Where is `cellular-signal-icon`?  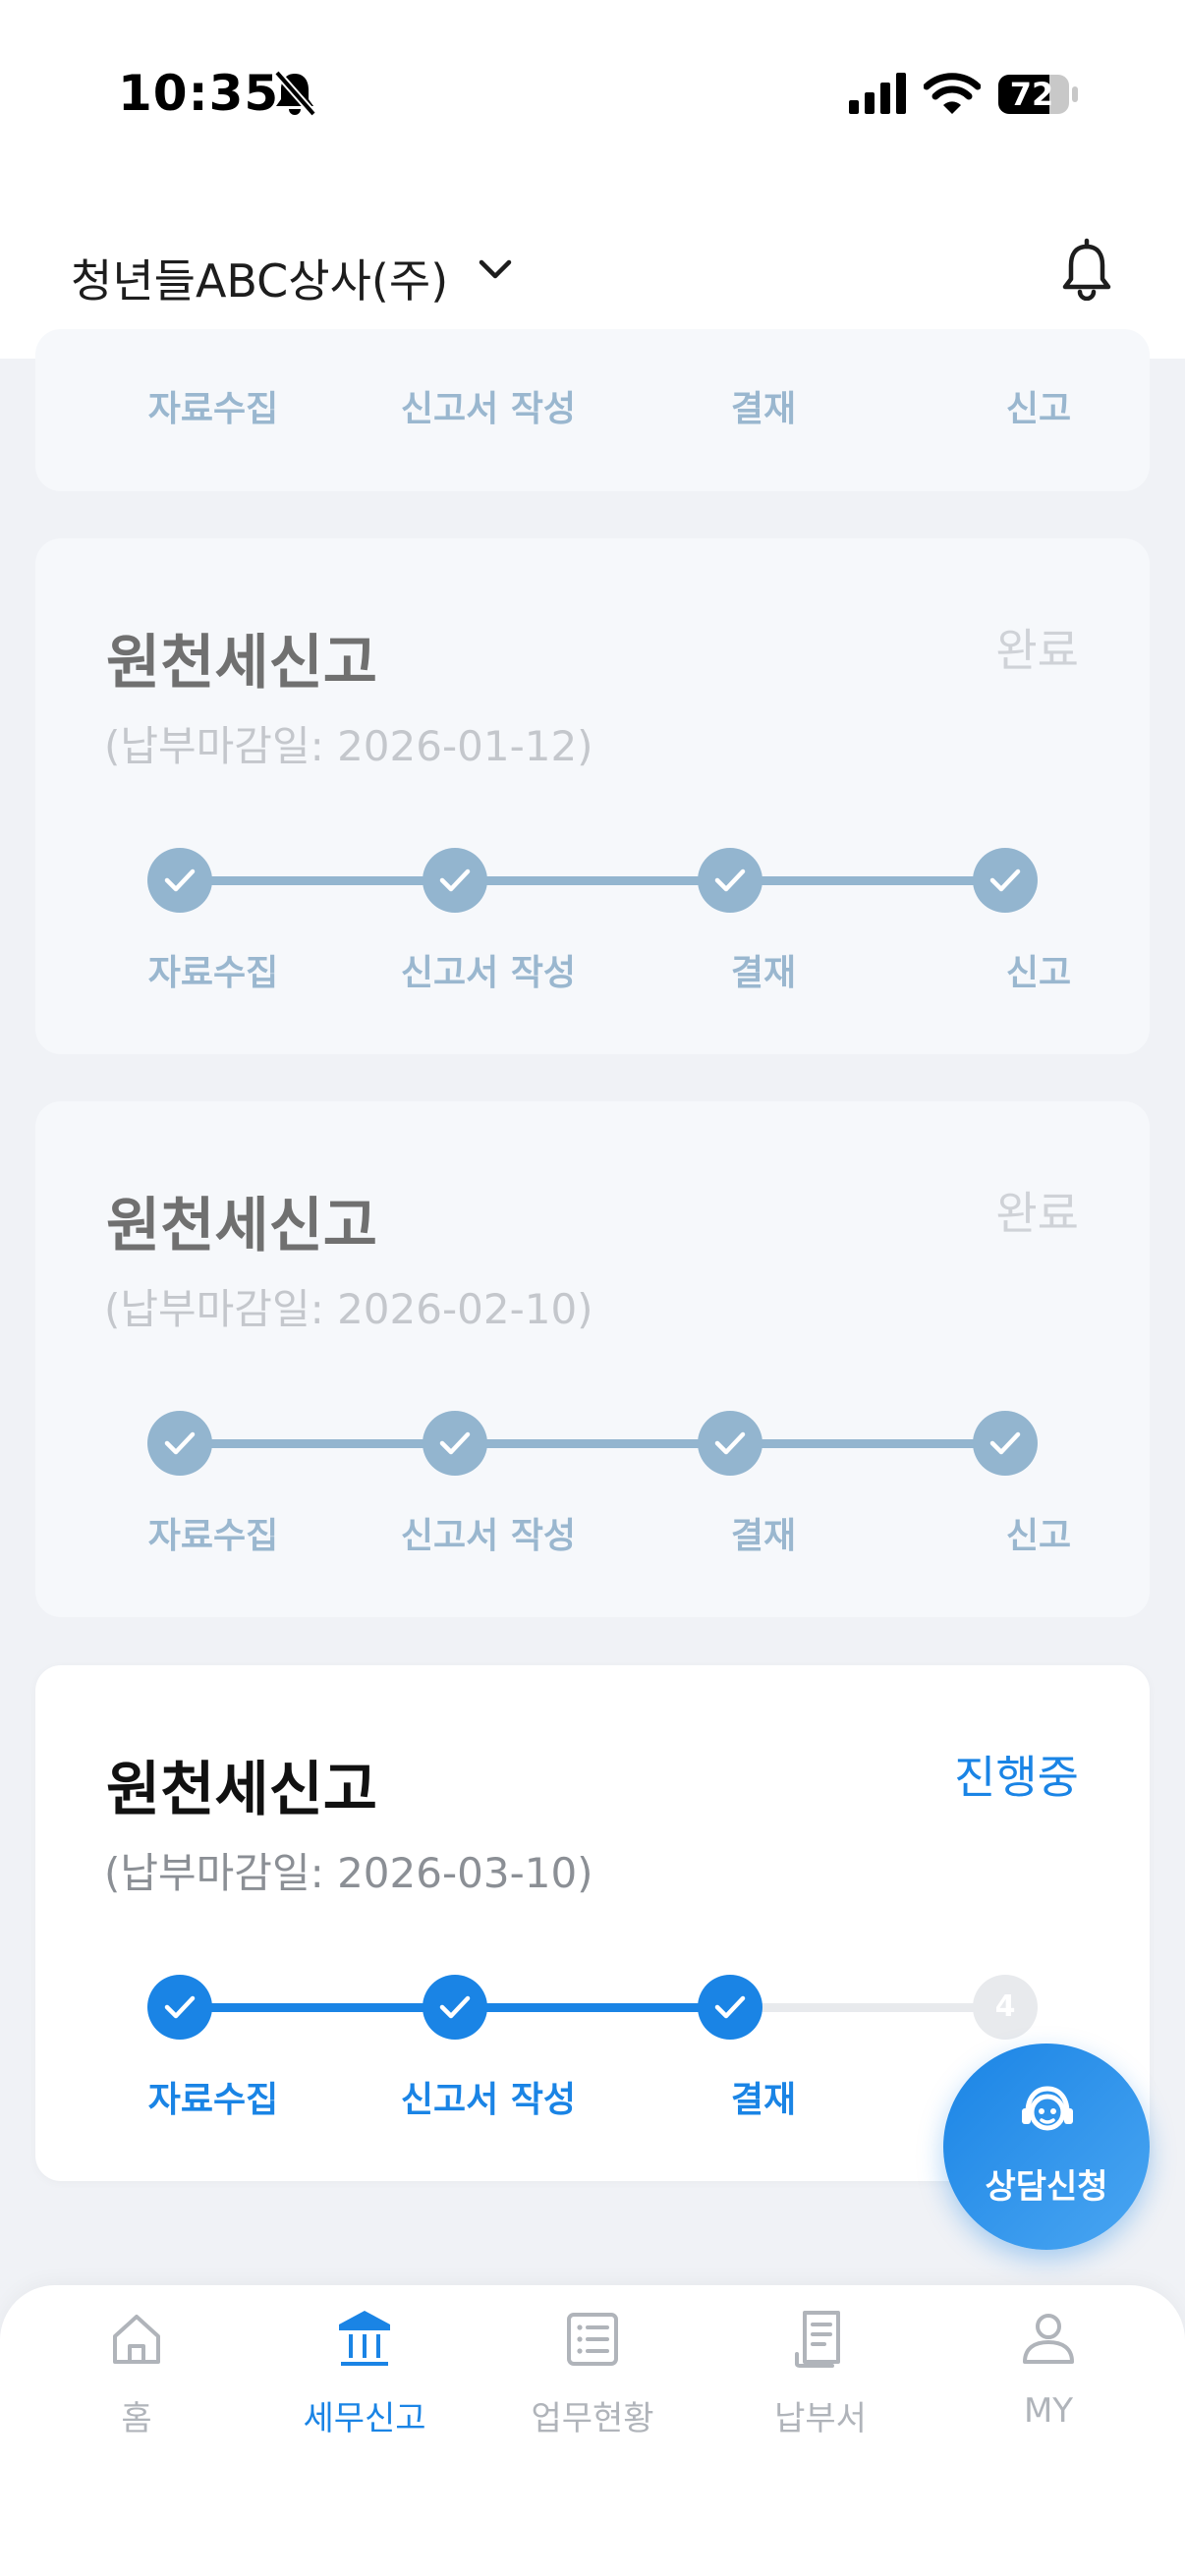
cellular-signal-icon is located at coordinates (878, 93).